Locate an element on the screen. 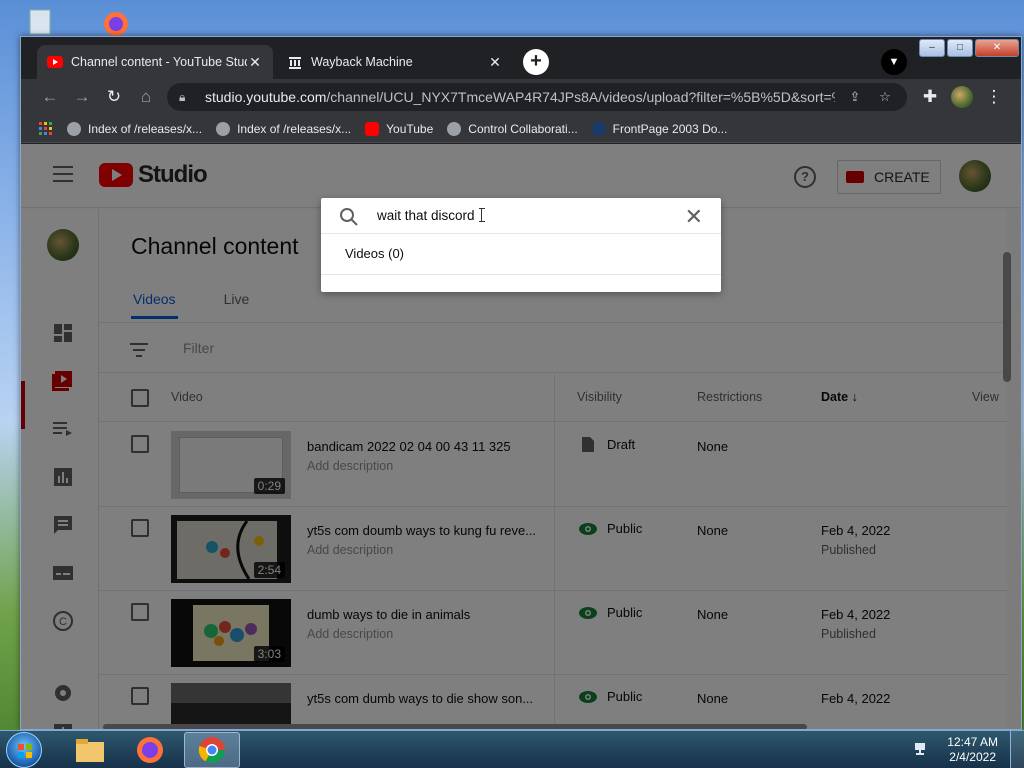 This screenshot has height=768, width=1024. divider is located at coordinates (521, 274).